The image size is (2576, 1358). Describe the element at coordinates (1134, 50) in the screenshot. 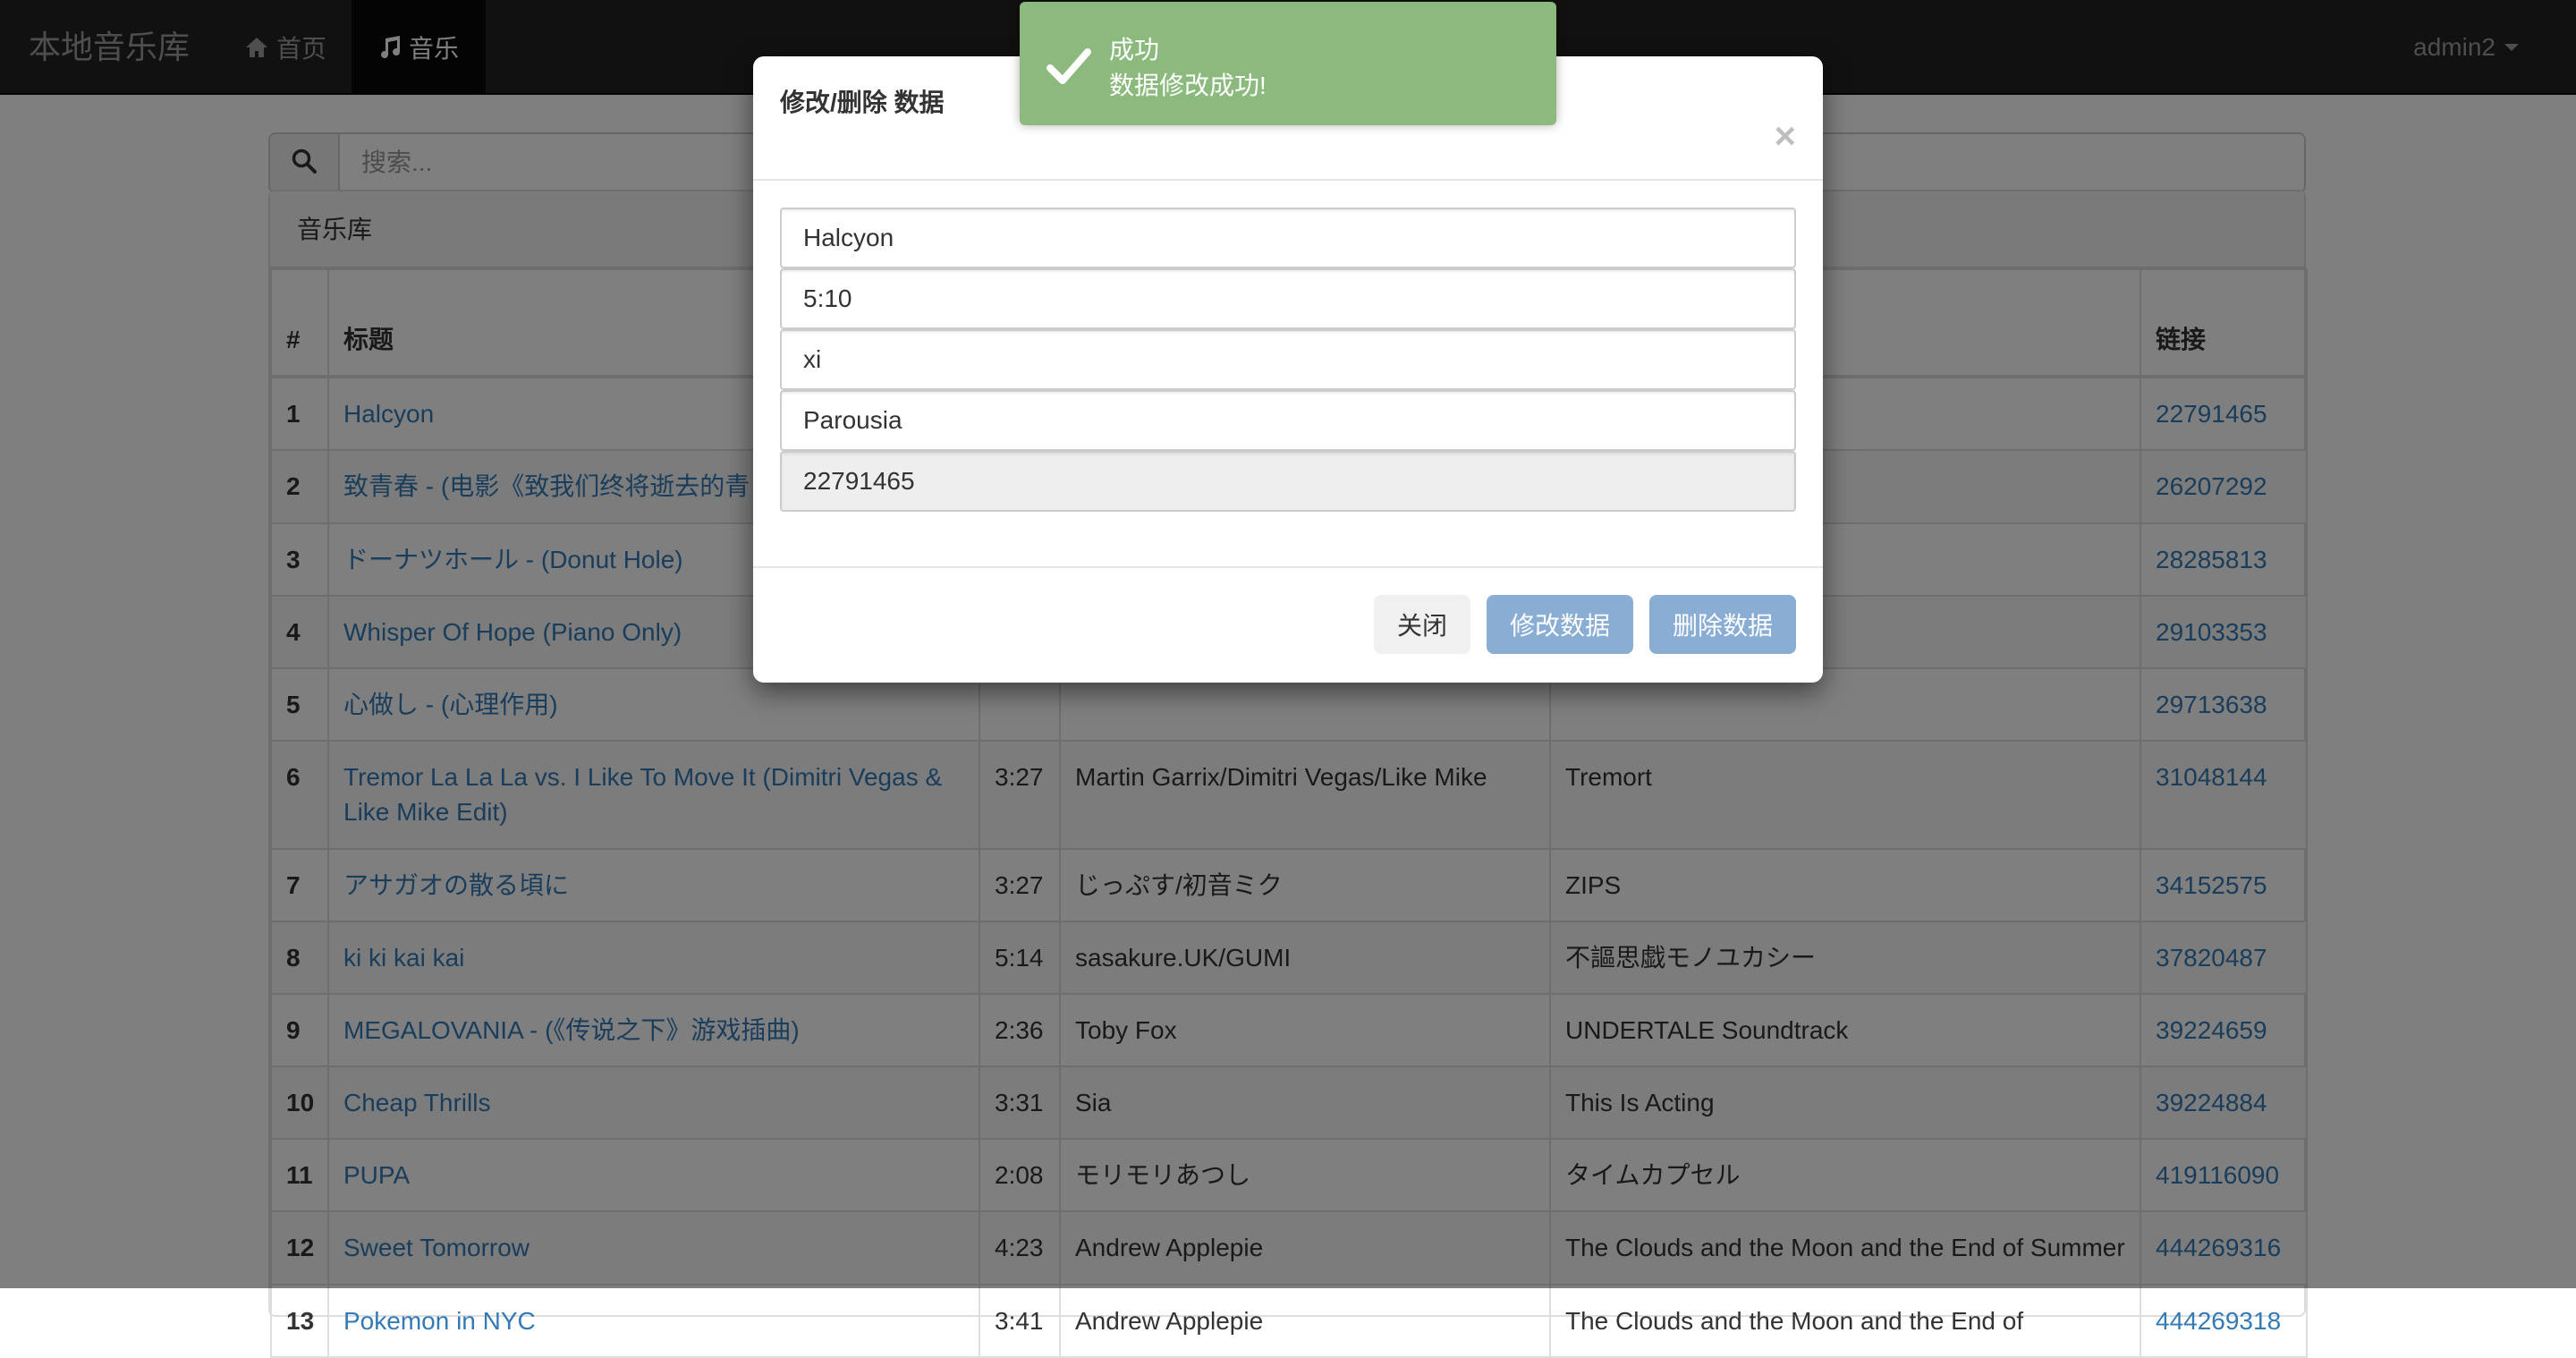

I see `toast-title: 成功` at that location.